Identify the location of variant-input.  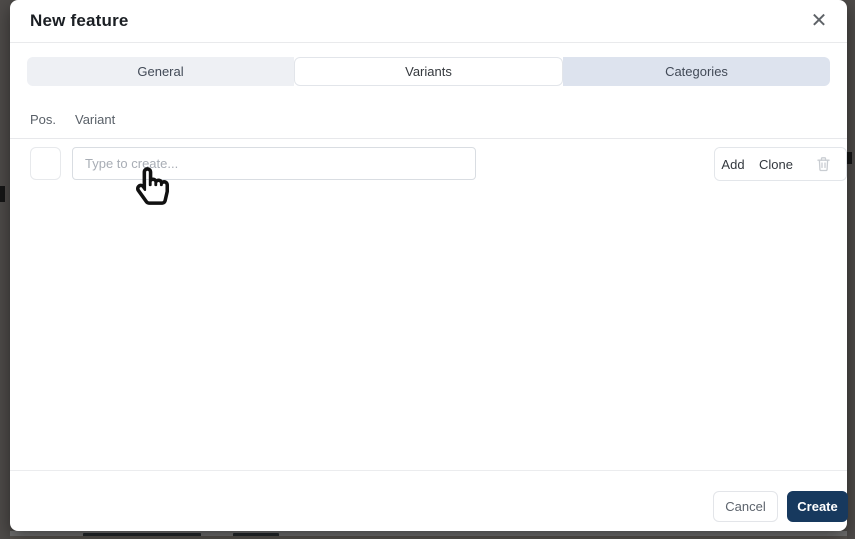
(274, 163).